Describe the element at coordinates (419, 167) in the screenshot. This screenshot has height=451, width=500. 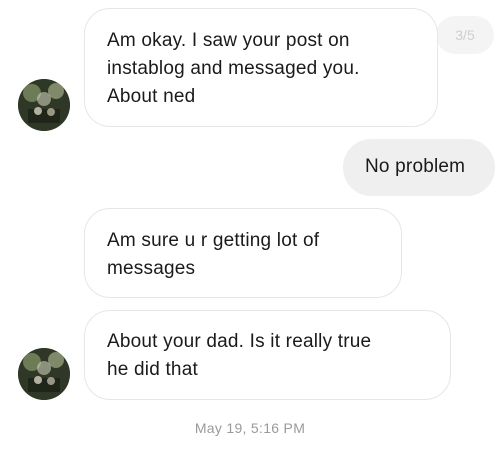
I see `message-bubble-outgoing: No problem` at that location.